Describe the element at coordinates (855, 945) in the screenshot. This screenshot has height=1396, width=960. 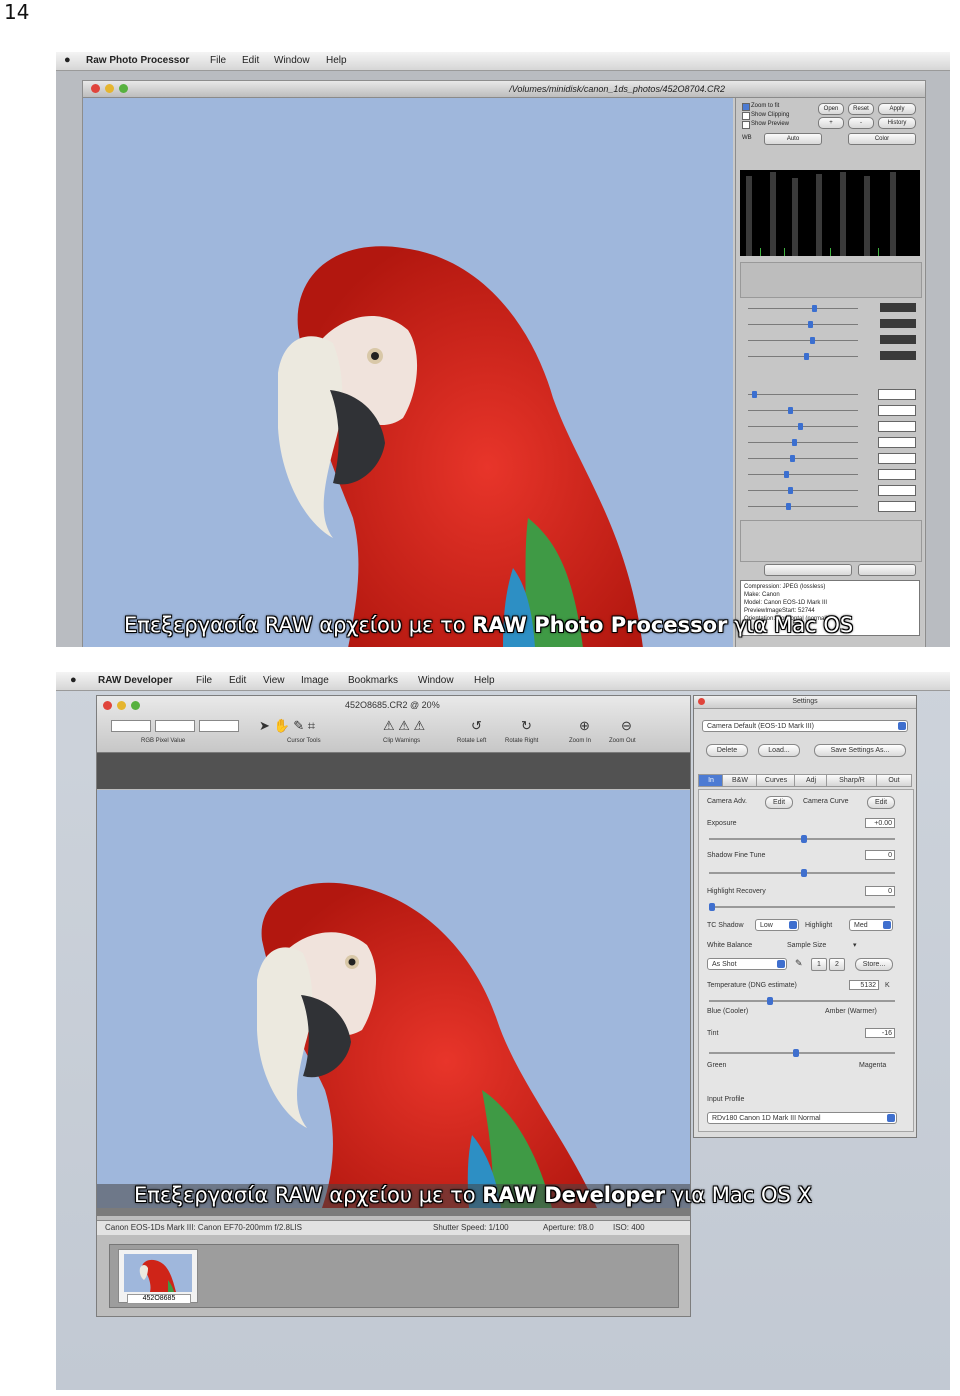
I see `sample-size-chevron-icon: ▾` at that location.